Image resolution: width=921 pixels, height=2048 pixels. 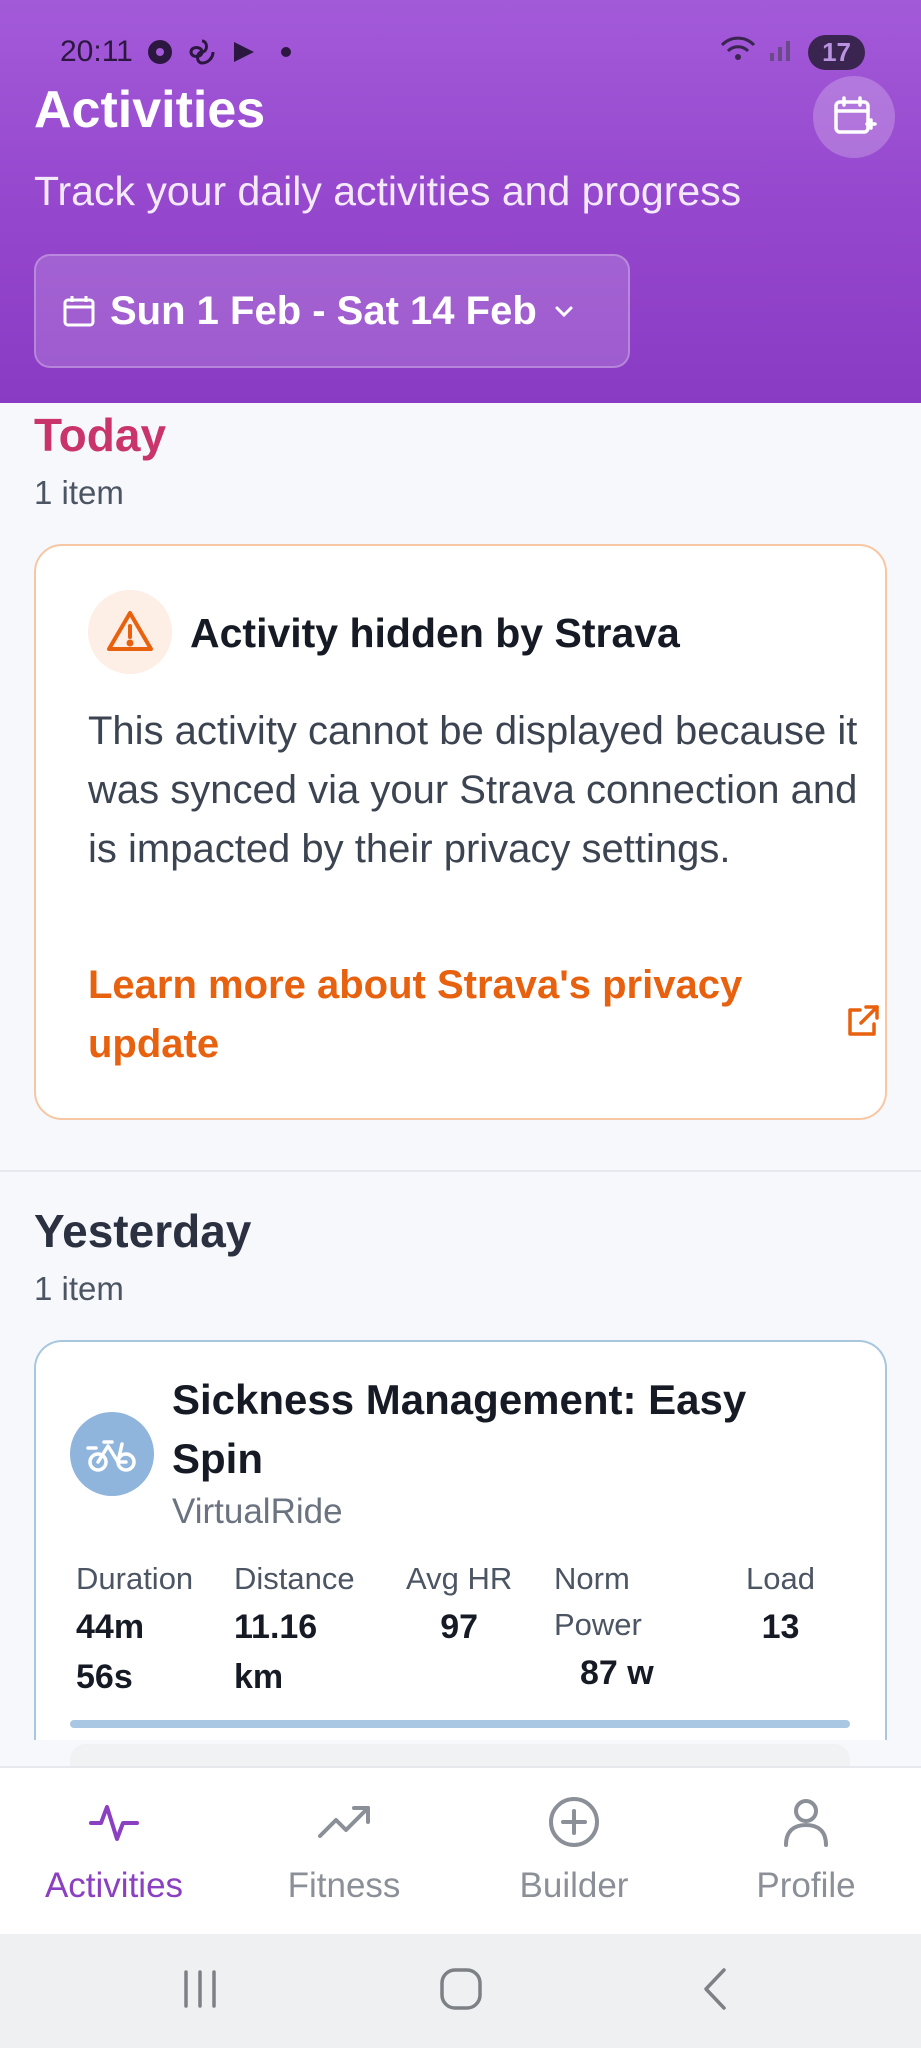 What do you see at coordinates (780, 1578) in the screenshot?
I see `stat-label: Load` at bounding box center [780, 1578].